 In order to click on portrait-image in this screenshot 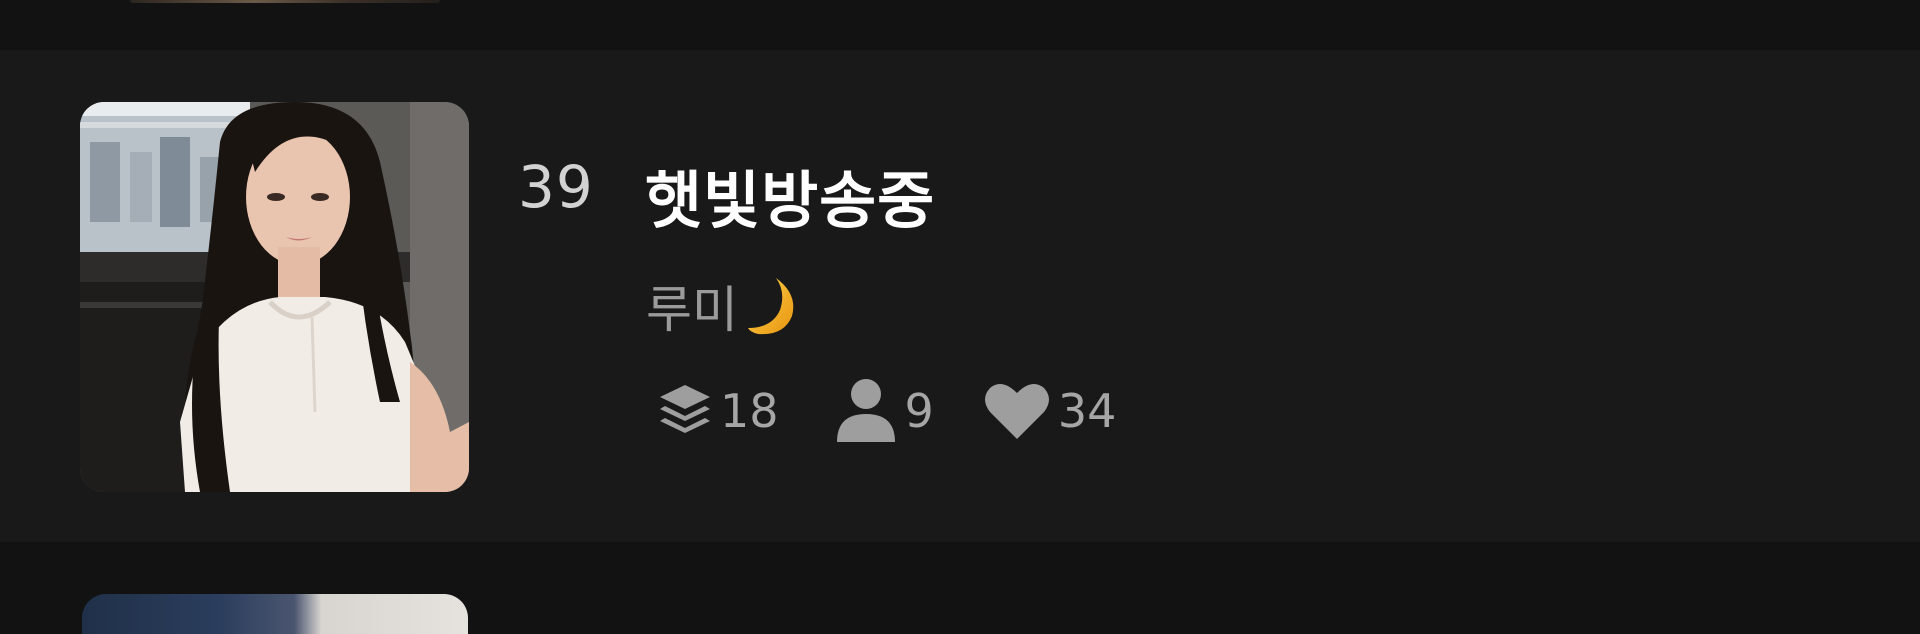, I will do `click(274, 297)`.